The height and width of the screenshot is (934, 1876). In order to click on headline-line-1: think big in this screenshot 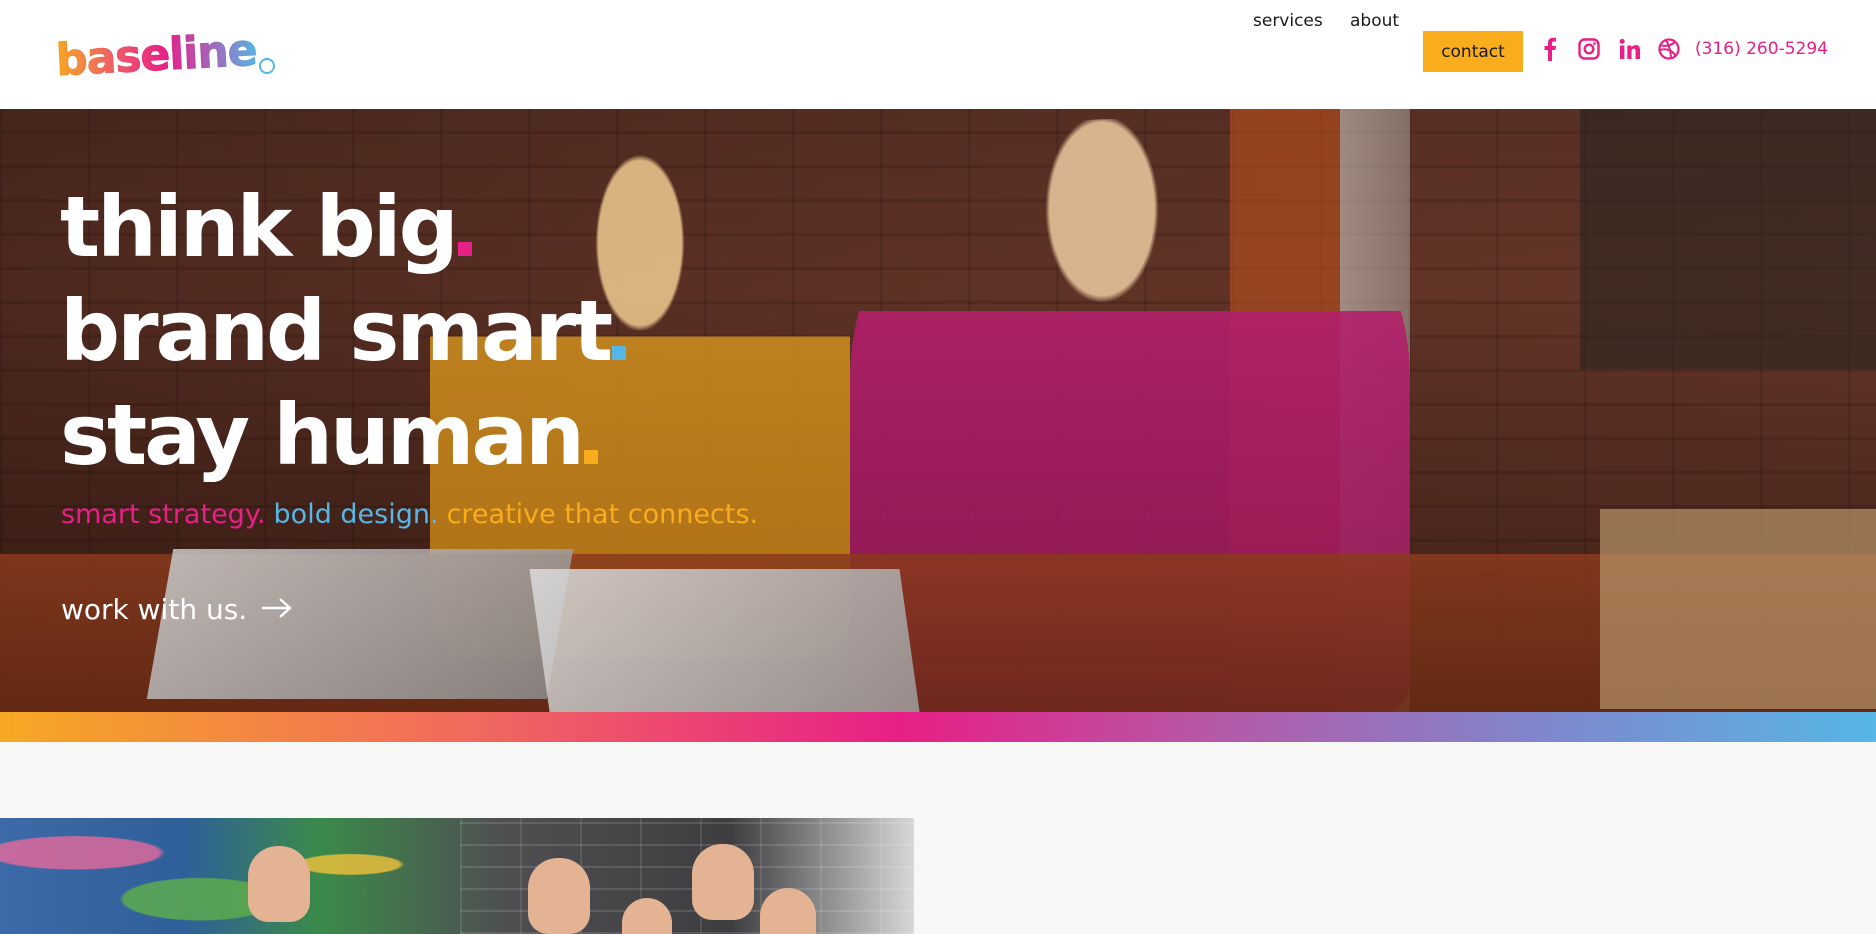, I will do `click(343, 227)`.